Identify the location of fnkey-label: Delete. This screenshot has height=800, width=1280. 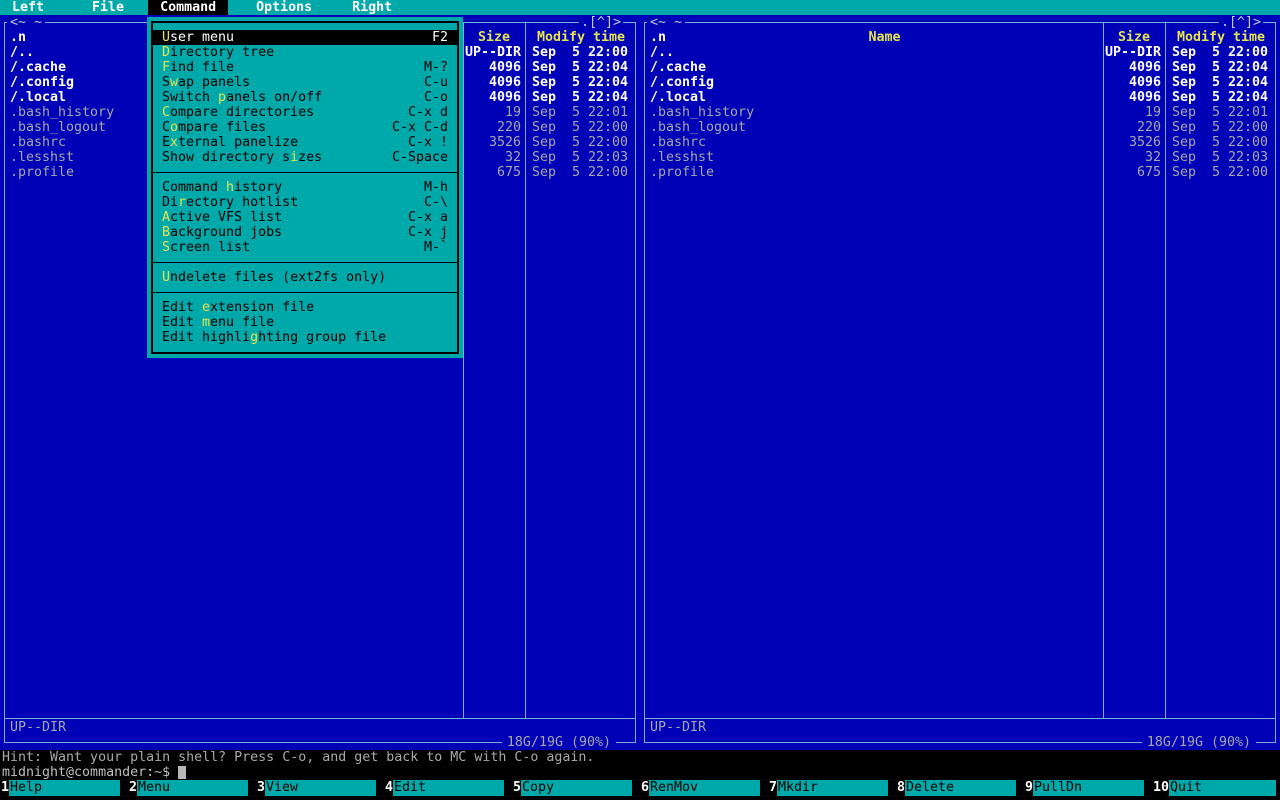
(960, 788).